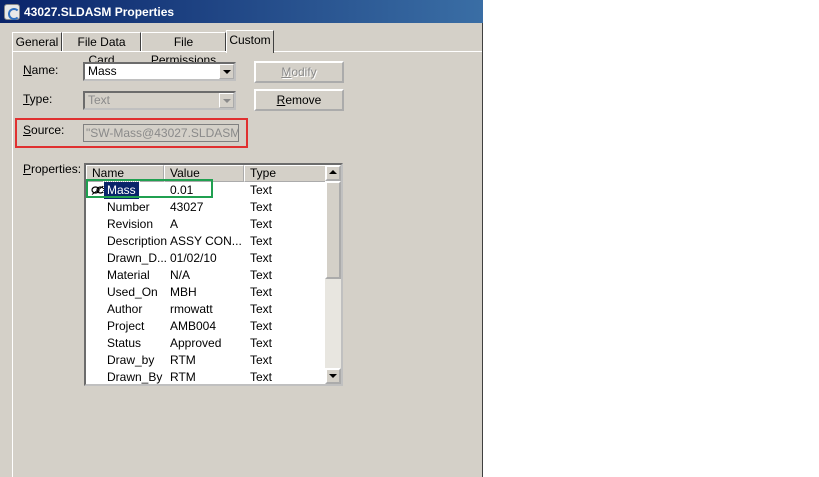 Image resolution: width=819 pixels, height=477 pixels. What do you see at coordinates (101, 49) in the screenshot?
I see `tab-file-data-card: File Data Card` at bounding box center [101, 49].